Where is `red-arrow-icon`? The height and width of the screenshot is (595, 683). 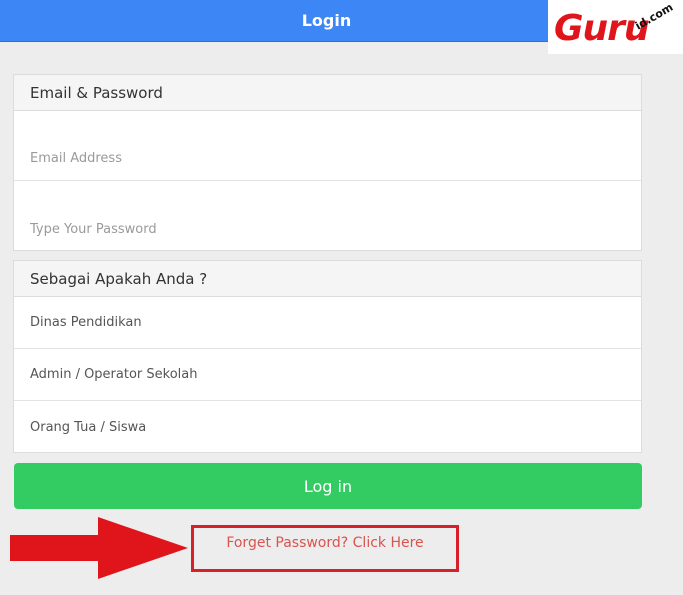
red-arrow-icon is located at coordinates (100, 550).